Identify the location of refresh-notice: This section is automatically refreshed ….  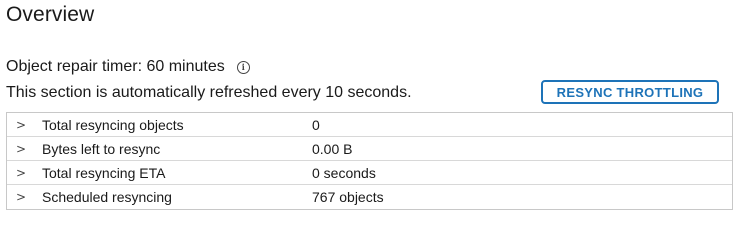
(209, 92).